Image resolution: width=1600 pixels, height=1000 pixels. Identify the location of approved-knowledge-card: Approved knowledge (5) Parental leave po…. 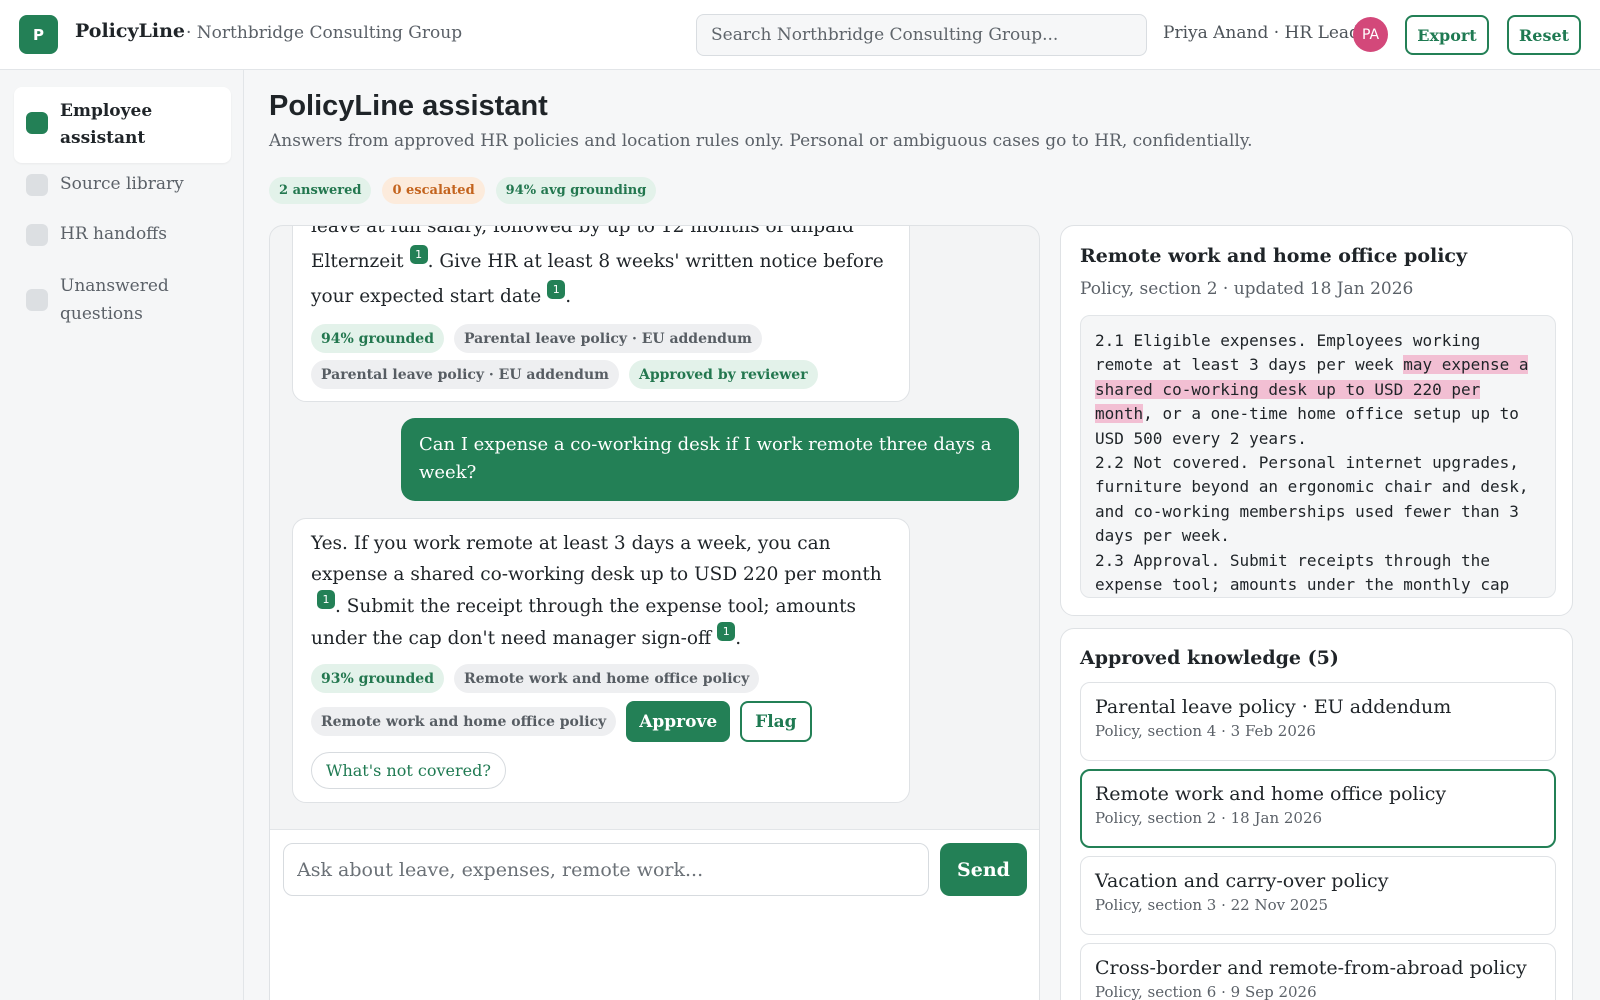
(1316, 814).